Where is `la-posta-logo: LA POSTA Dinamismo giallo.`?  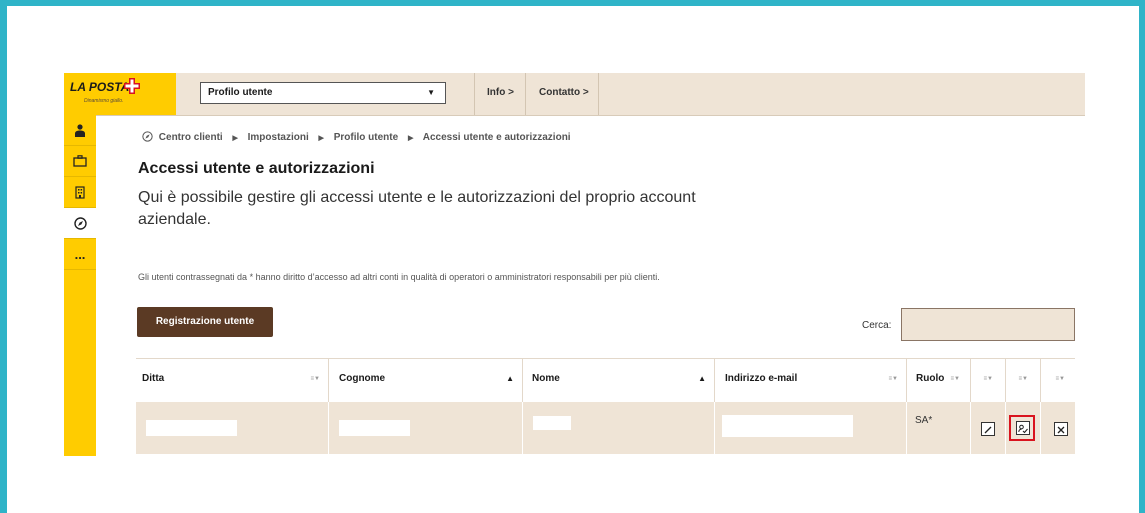 la-posta-logo: LA POSTA Dinamismo giallo. is located at coordinates (120, 94).